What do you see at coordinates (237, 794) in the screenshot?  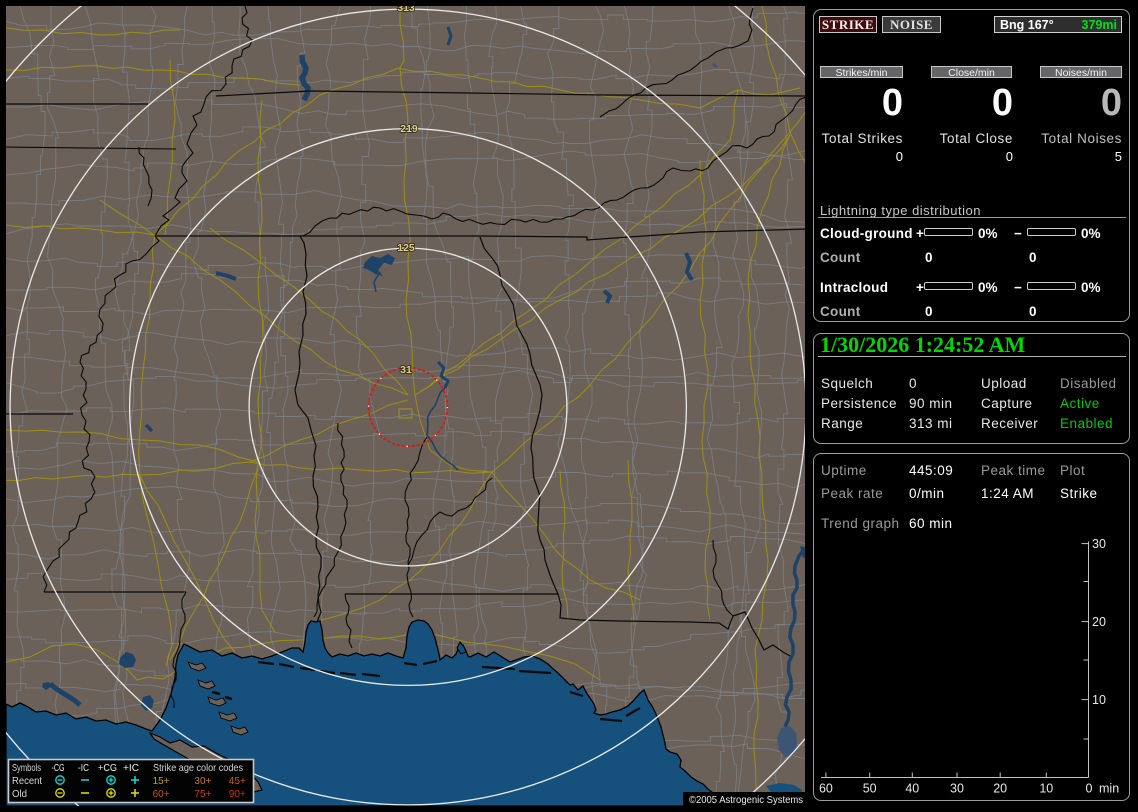 I see `svg-text: 90+` at bounding box center [237, 794].